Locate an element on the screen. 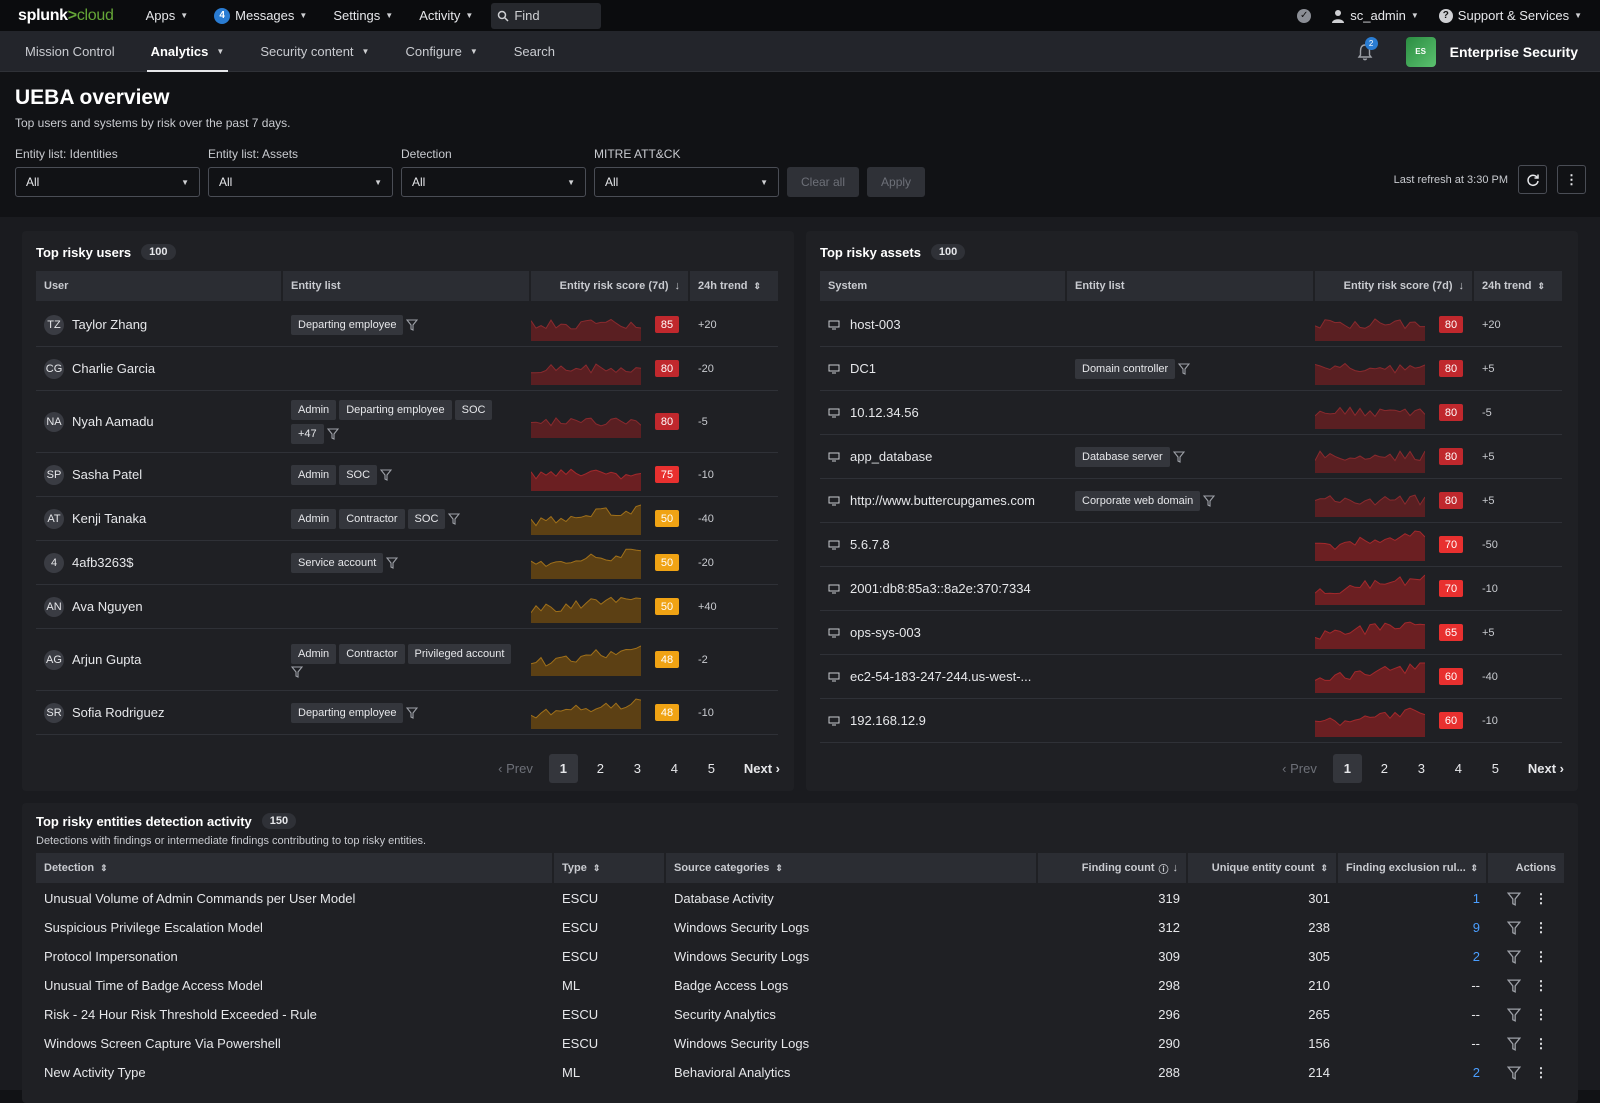 The height and width of the screenshot is (1103, 1600). user-name: Charlie Garcia is located at coordinates (113, 368).